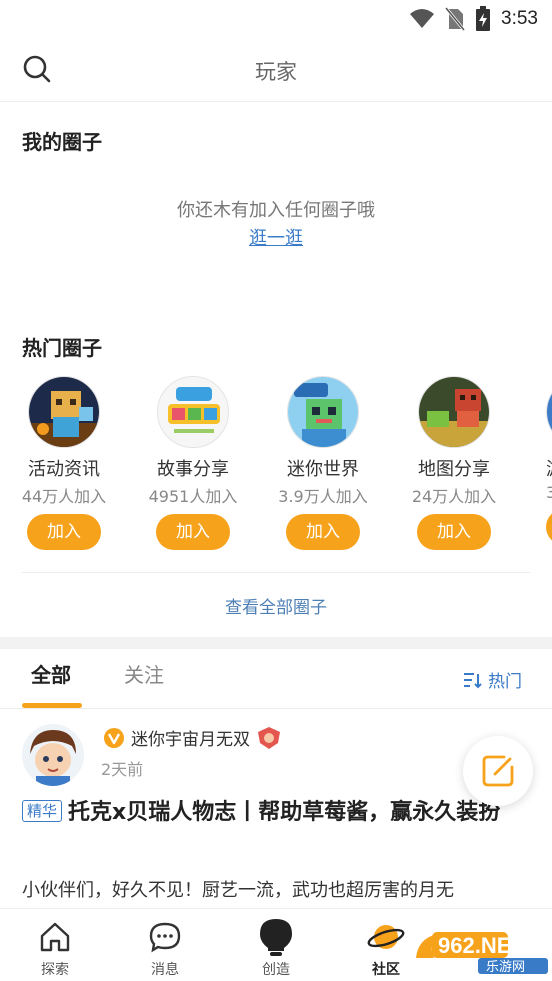 This screenshot has height=981, width=552. Describe the element at coordinates (323, 496) in the screenshot. I see `circle-member-count: 3.9万人加入` at that location.